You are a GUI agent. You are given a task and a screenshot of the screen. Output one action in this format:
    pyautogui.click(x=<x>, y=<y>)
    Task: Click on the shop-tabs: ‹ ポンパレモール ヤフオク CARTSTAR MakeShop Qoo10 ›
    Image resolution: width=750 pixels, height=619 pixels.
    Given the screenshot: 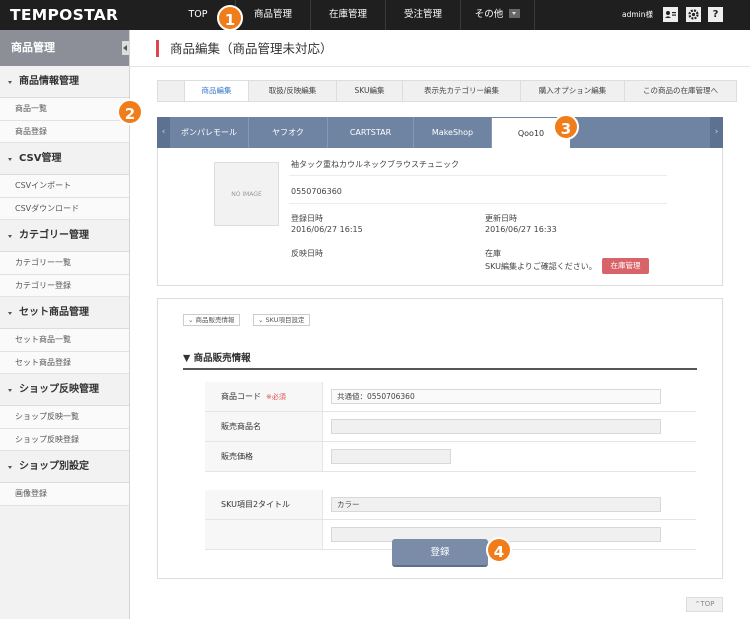 What is the action you would take?
    pyautogui.click(x=440, y=133)
    